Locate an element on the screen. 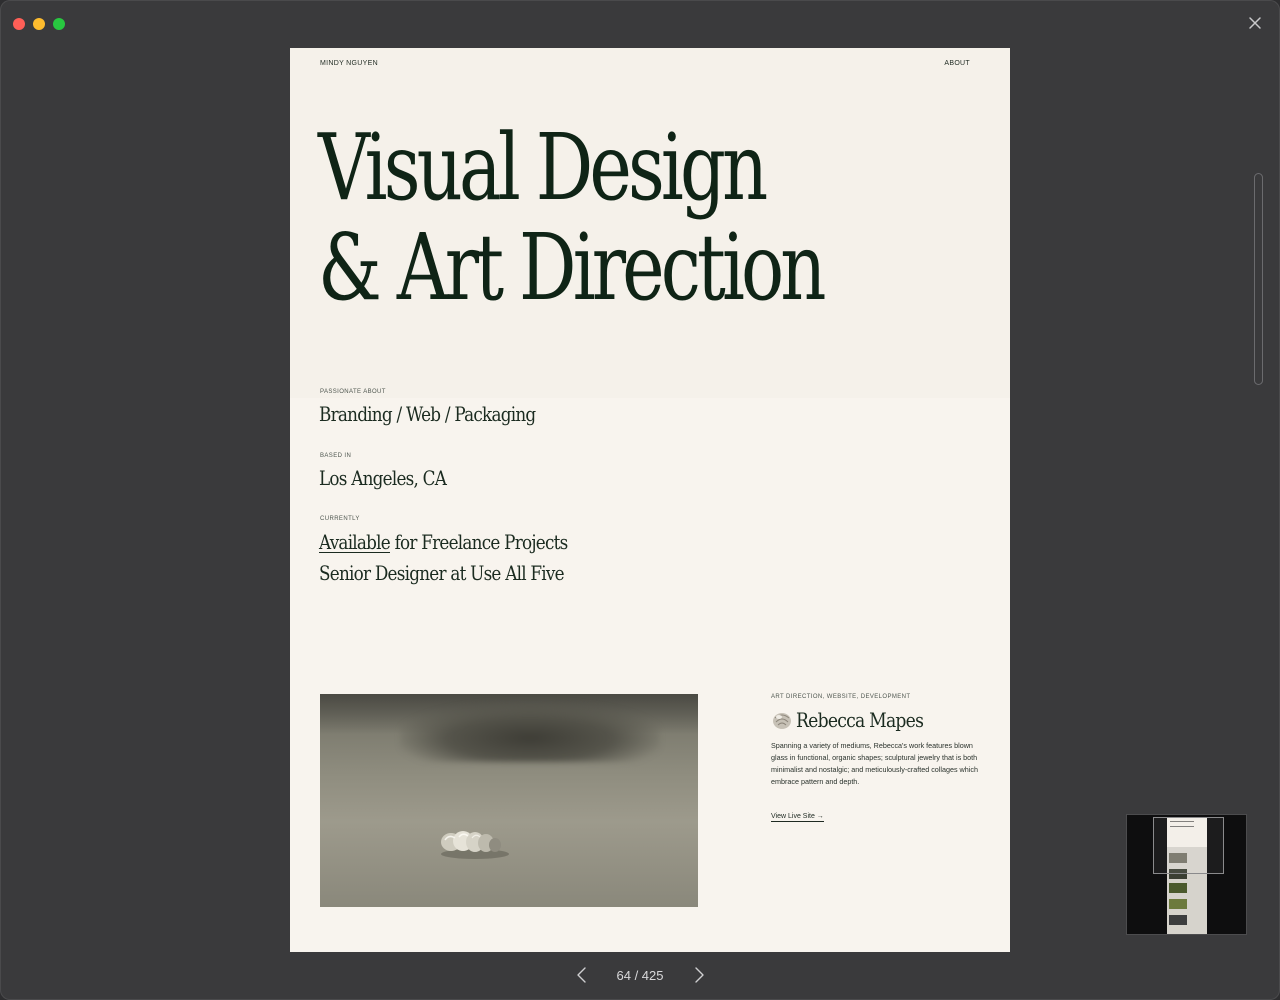  hero-line-2: & Art Direction is located at coordinates (572, 267).